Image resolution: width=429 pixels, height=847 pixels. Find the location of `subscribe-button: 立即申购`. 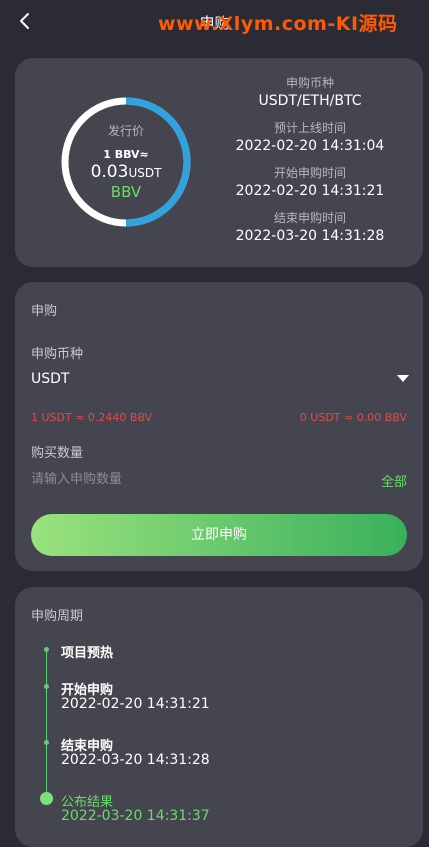

subscribe-button: 立即申购 is located at coordinates (219, 535).